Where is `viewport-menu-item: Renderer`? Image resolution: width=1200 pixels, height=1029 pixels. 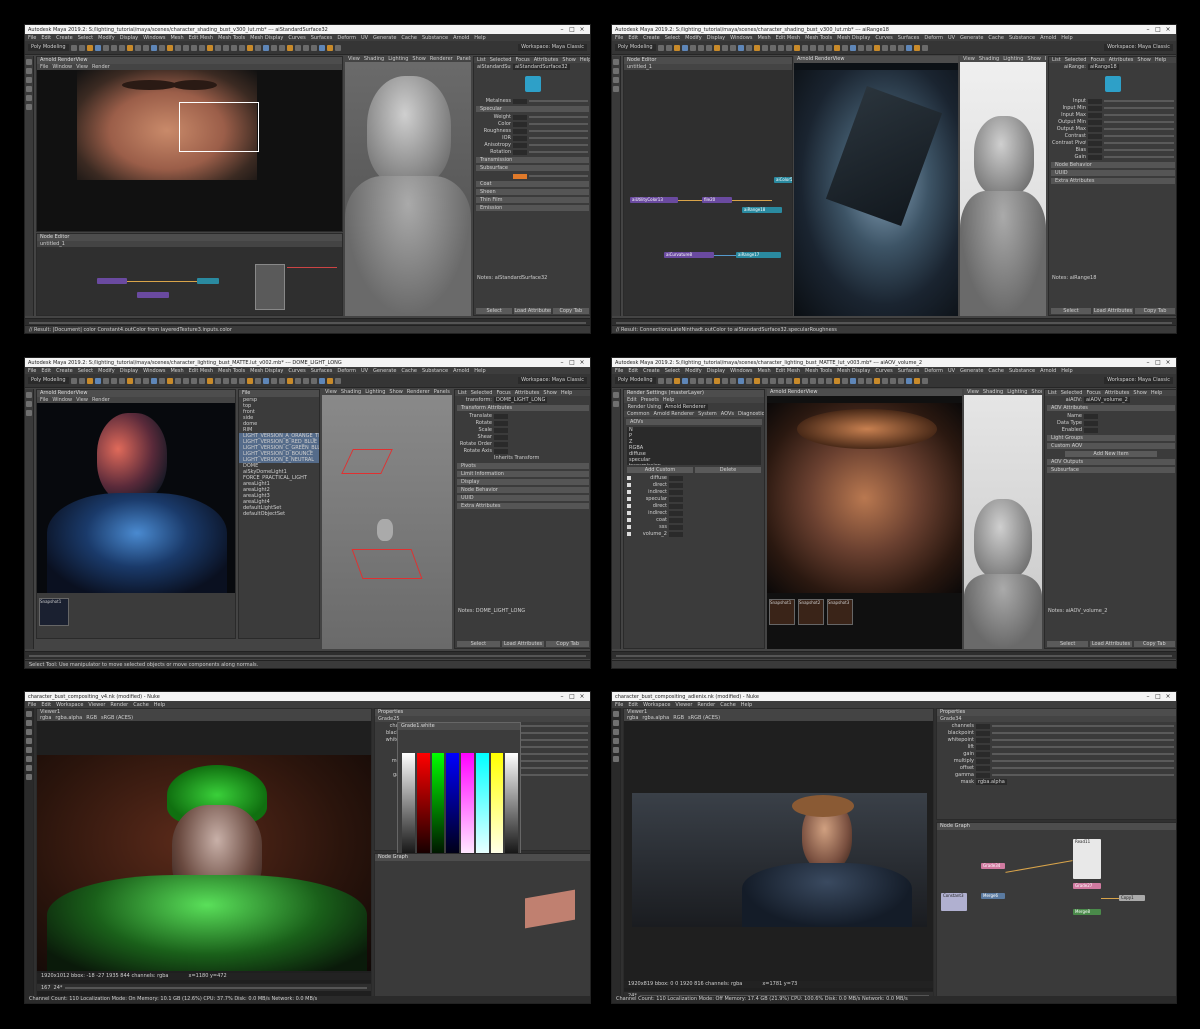 viewport-menu-item: Renderer is located at coordinates (418, 392).